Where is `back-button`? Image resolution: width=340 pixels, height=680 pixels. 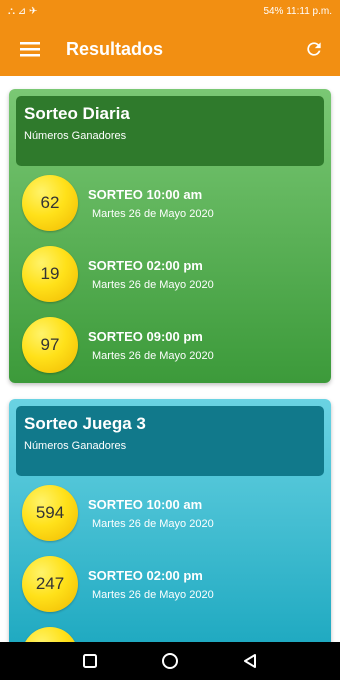
back-button is located at coordinates (250, 661).